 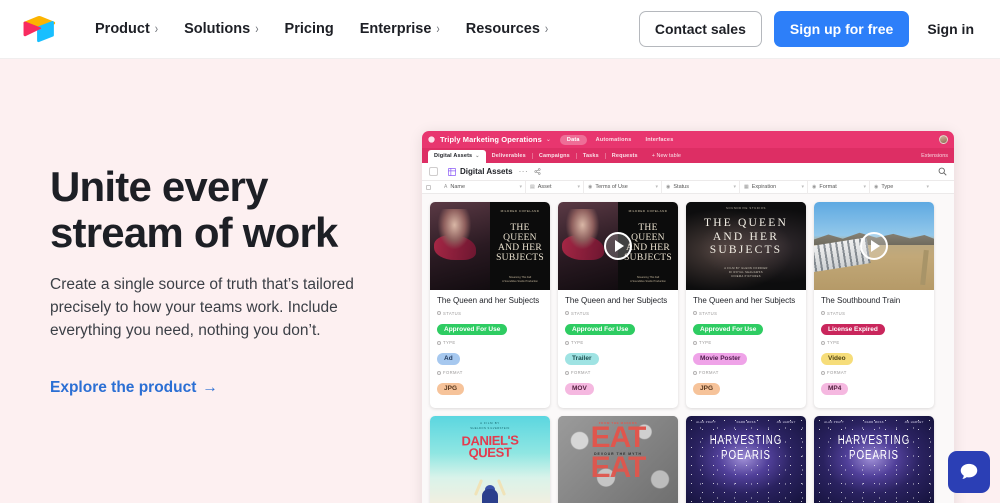 I want to click on view-options-icon: ···, so click(x=524, y=171).